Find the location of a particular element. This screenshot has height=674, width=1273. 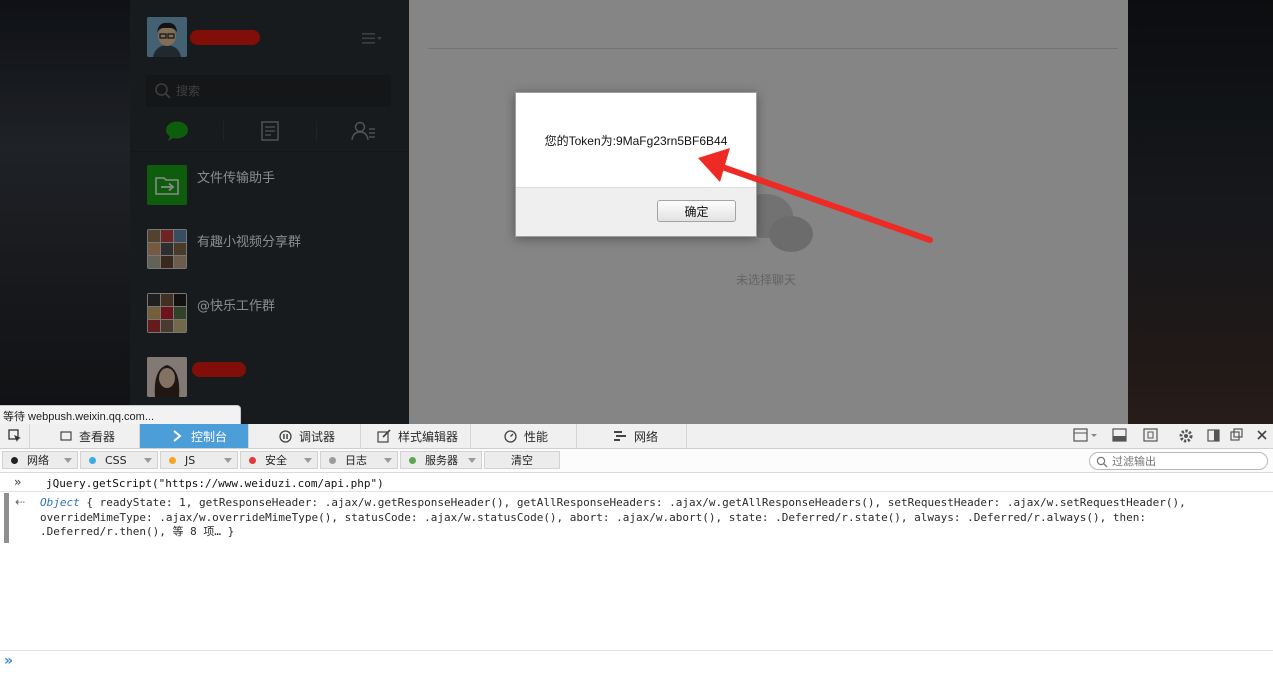

filter-label: 网络 is located at coordinates (38, 460).